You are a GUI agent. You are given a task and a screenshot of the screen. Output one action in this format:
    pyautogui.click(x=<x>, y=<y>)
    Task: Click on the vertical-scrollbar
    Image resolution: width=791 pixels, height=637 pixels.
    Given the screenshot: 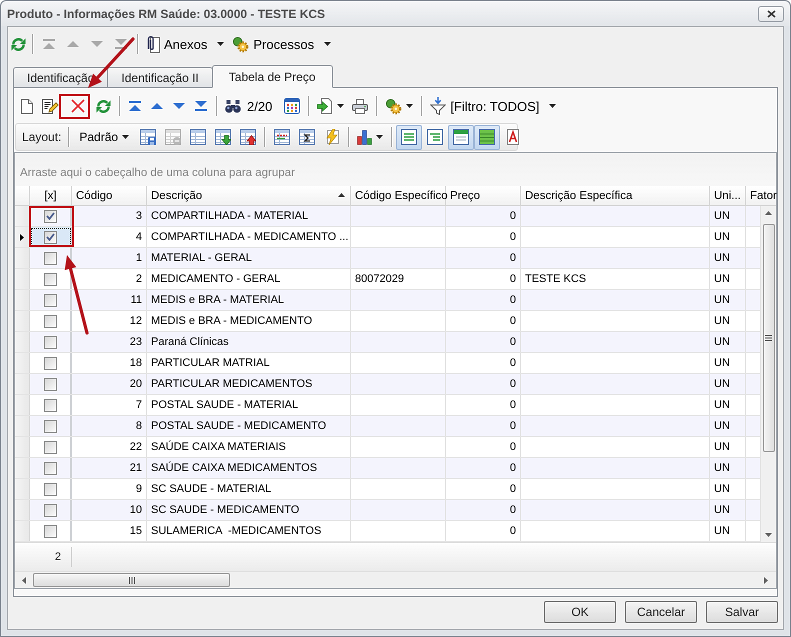 What is the action you would take?
    pyautogui.click(x=768, y=374)
    